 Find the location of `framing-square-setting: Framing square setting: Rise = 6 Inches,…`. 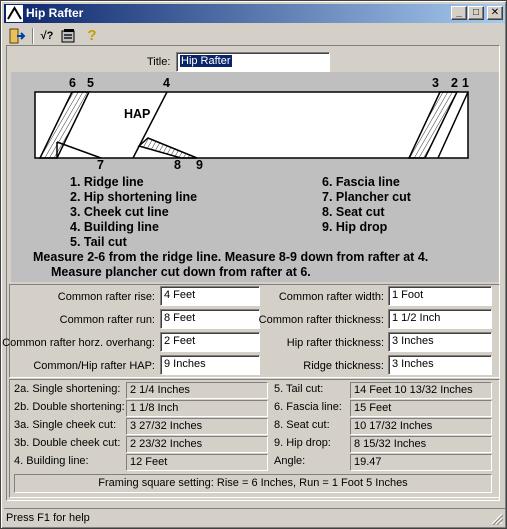

framing-square-setting: Framing square setting: Rise = 6 Inches,… is located at coordinates (253, 483).